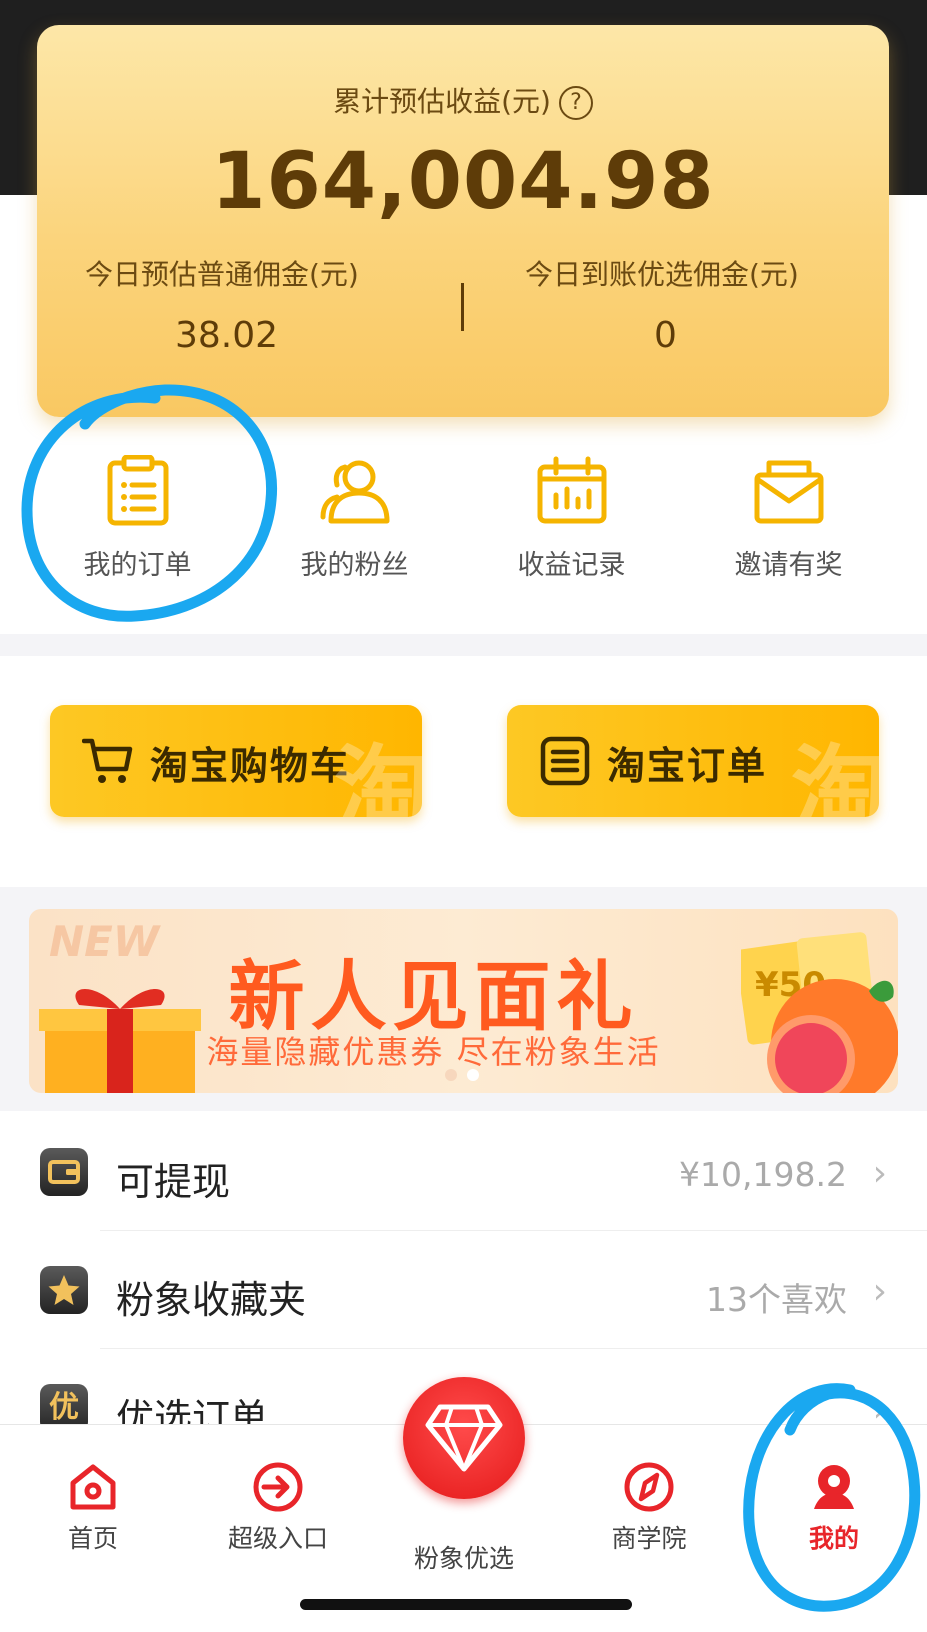  I want to click on list-item-label: 粉象收藏夹, so click(211, 1300).